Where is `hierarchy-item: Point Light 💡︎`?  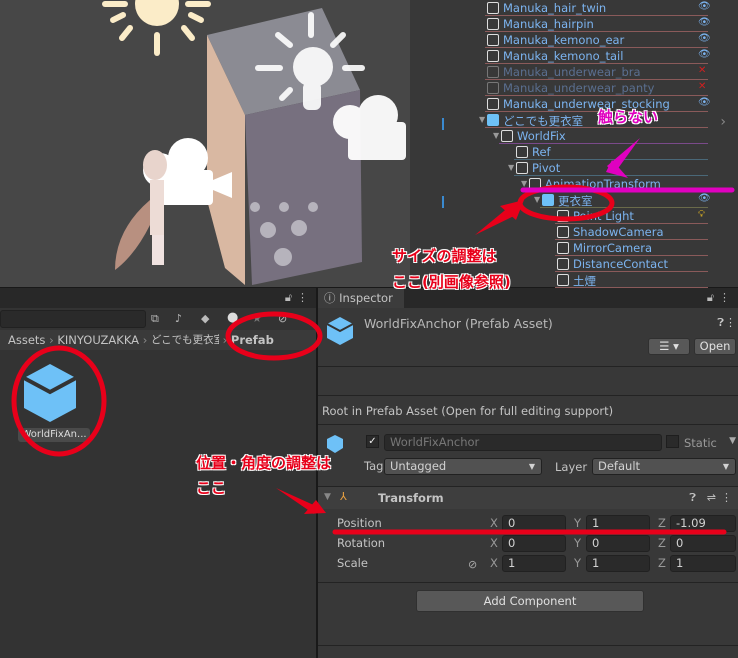
hierarchy-item: Point Light 💡︎ is located at coordinates (574, 216).